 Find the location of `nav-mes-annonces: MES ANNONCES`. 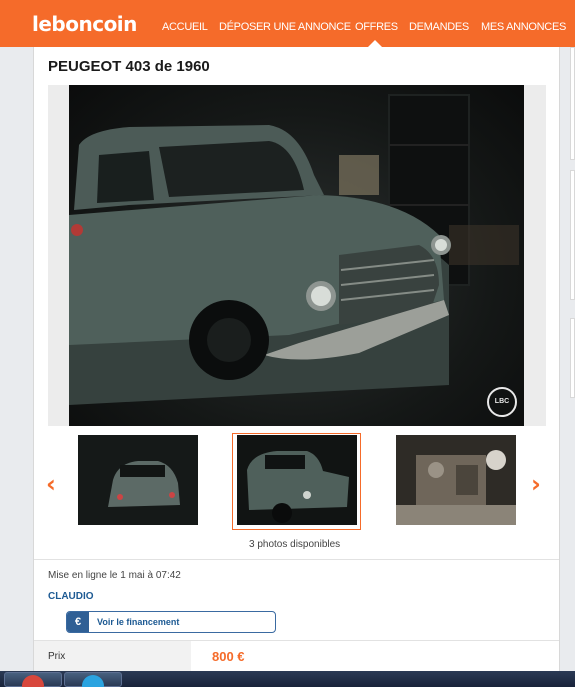

nav-mes-annonces: MES ANNONCES is located at coordinates (523, 27).